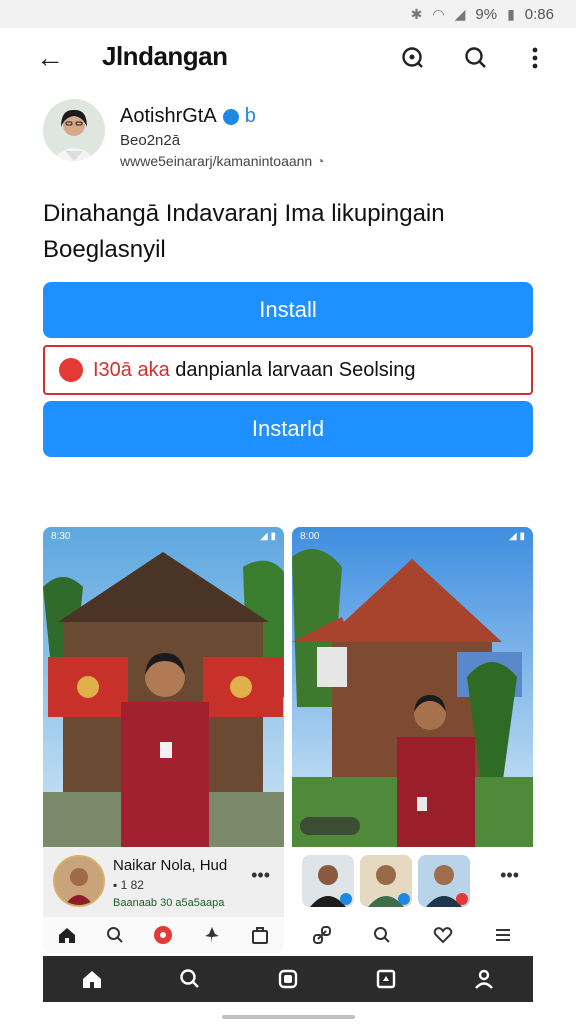 Image resolution: width=576 pixels, height=1024 pixels. Describe the element at coordinates (438, 13) in the screenshot. I see `wifi-icon: ◠` at that location.